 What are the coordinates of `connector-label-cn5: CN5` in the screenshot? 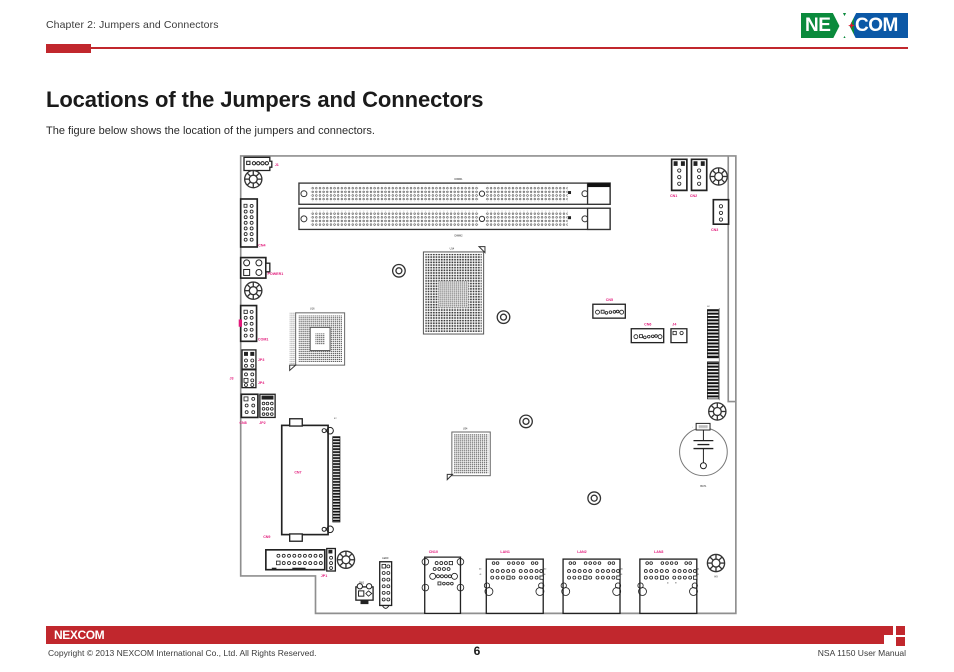 It's located at (609, 300).